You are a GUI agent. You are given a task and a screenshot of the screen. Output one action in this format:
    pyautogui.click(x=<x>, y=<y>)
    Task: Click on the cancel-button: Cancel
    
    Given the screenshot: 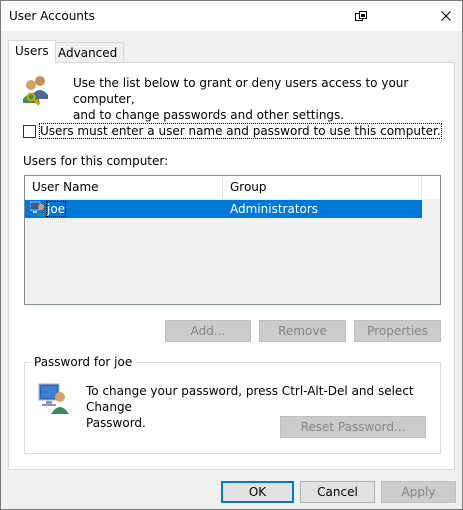 What is the action you would take?
    pyautogui.click(x=337, y=492)
    